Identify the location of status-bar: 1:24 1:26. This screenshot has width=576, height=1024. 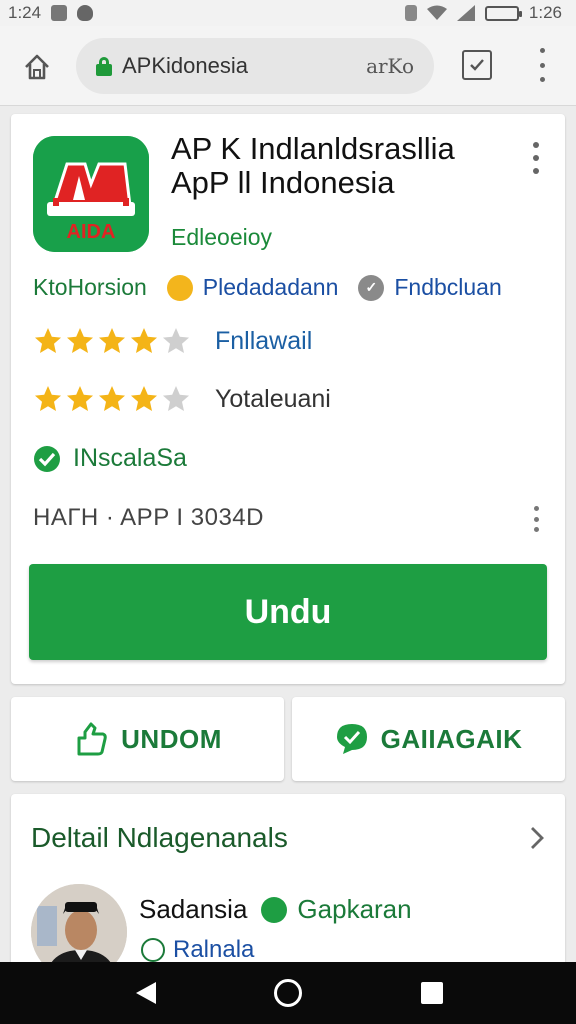
(288, 13).